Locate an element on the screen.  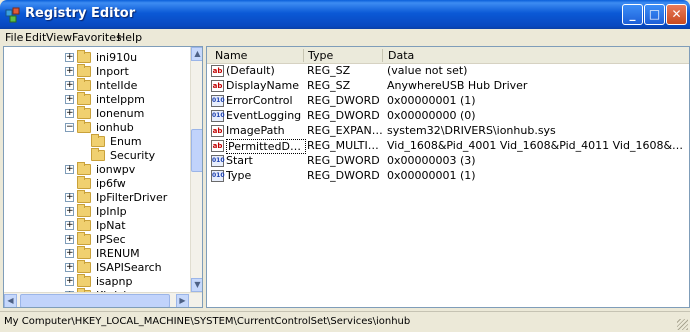
value-name: EventLogging is located at coordinates (264, 115).